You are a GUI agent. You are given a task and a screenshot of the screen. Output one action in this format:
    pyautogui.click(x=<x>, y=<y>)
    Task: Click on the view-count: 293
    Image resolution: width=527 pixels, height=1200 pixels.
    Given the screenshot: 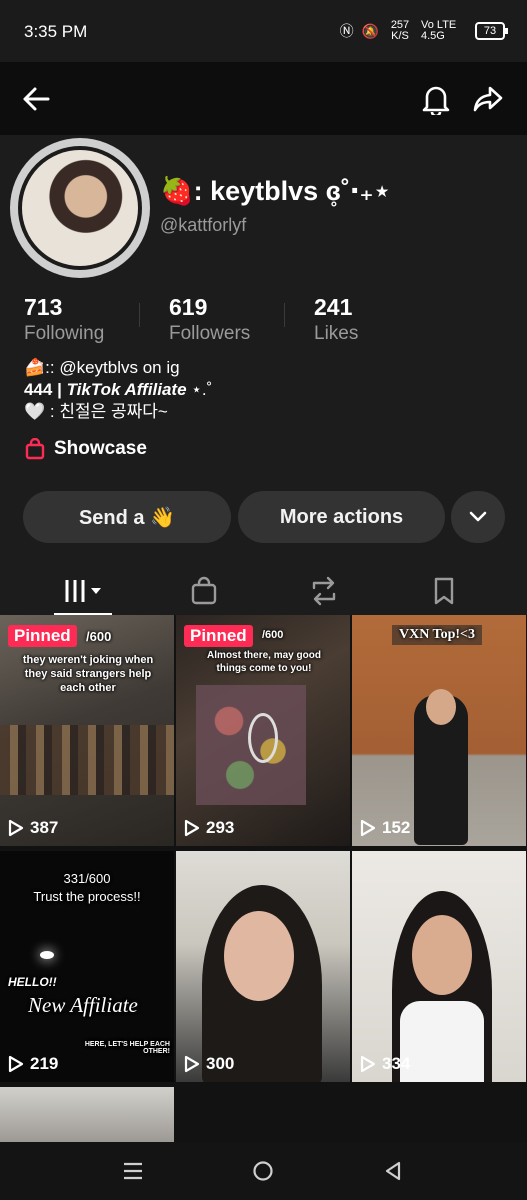 What is the action you would take?
    pyautogui.click(x=209, y=828)
    